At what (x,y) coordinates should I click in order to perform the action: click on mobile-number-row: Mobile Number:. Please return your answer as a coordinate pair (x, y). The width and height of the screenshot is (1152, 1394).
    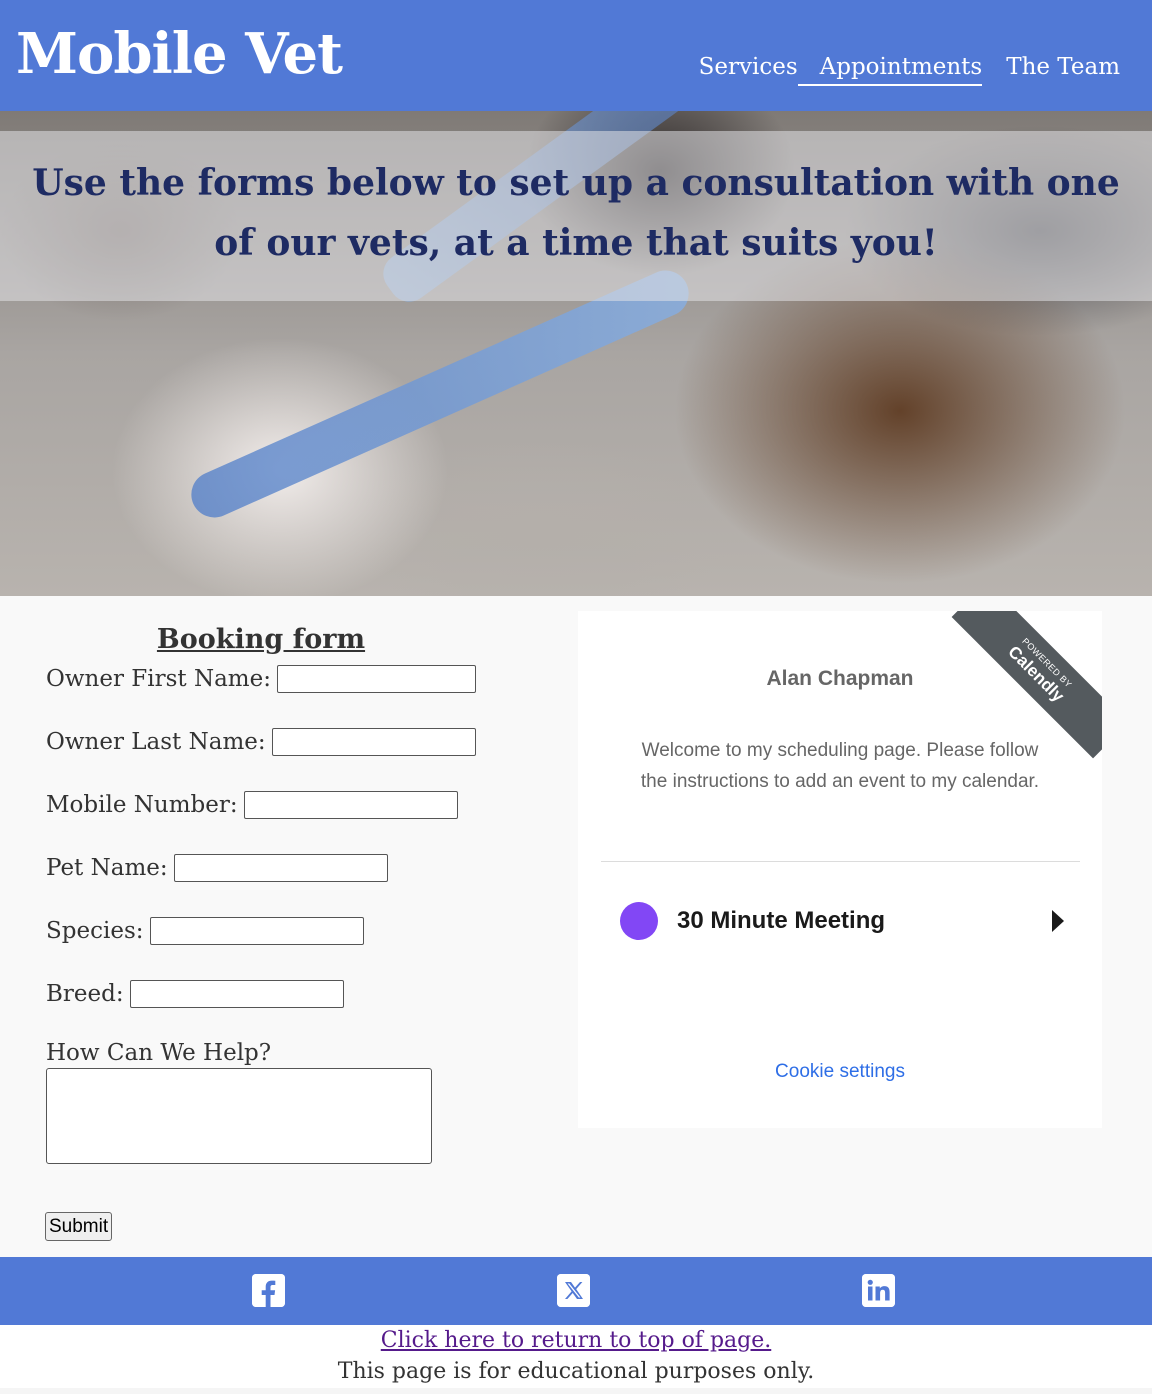
    Looking at the image, I should click on (261, 805).